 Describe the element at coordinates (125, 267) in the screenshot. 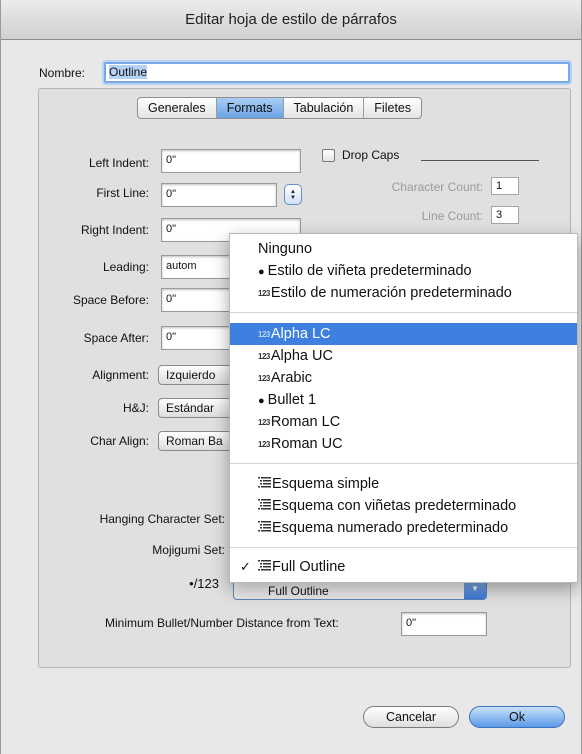

I see `leading-label: Leading:` at that location.